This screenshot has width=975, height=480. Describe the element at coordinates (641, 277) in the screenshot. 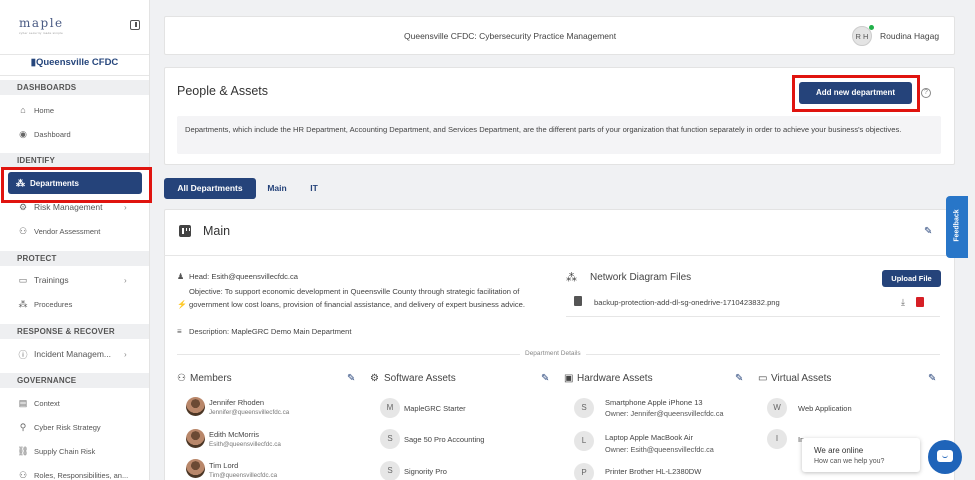

I see `network-diagram-title: Network Diagram Files` at that location.